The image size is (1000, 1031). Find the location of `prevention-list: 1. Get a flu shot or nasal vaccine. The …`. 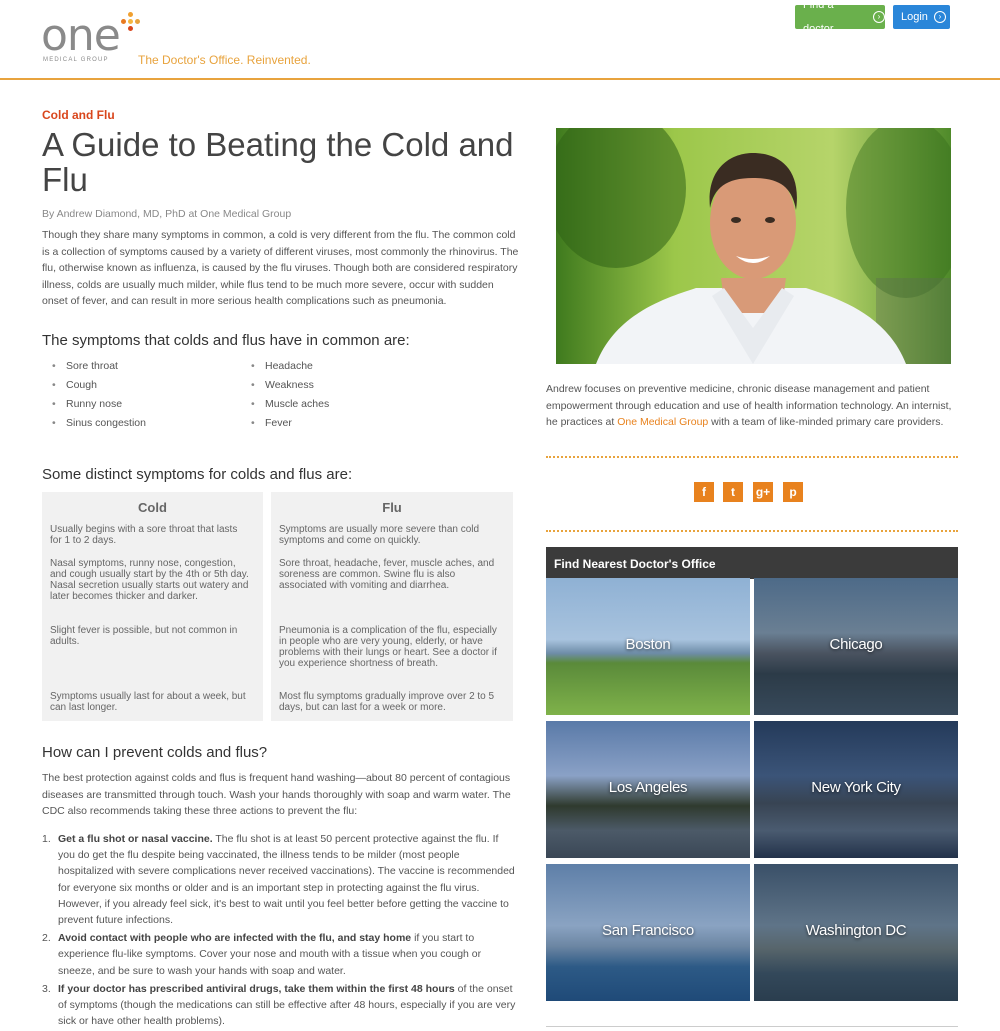

prevention-list: 1. Get a flu shot or nasal vaccine. The … is located at coordinates (279, 931).